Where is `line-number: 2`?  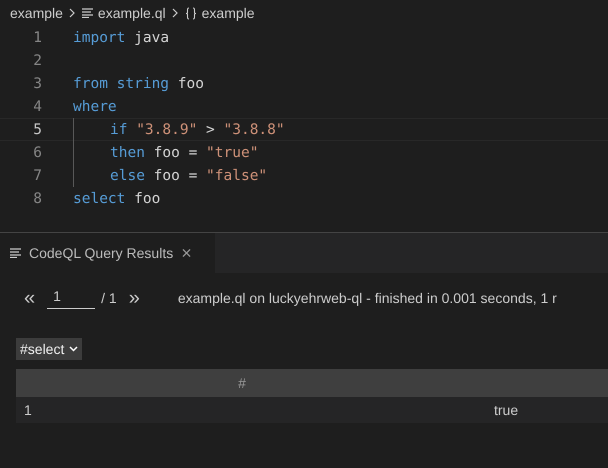
line-number: 2 is located at coordinates (37, 60).